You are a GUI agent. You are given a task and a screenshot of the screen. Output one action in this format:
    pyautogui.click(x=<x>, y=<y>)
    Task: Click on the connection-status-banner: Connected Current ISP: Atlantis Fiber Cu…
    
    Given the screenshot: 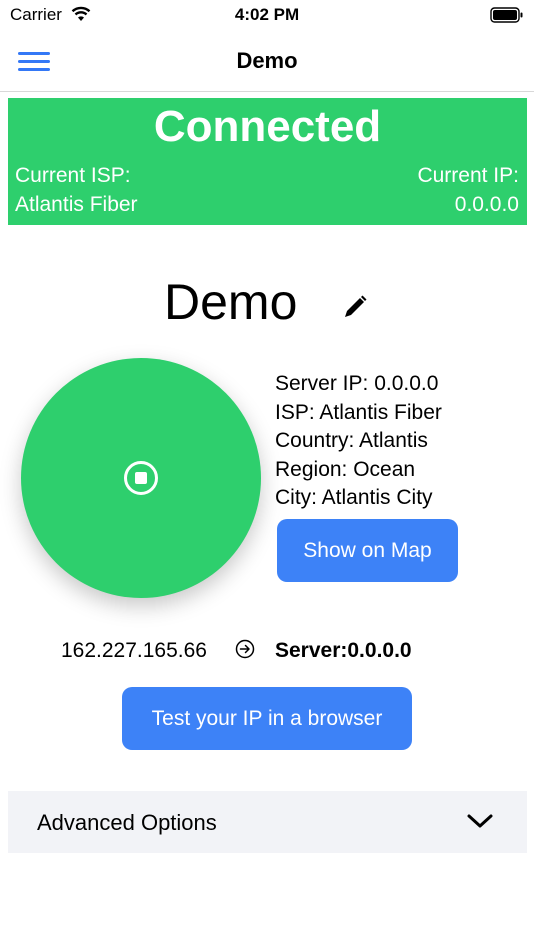 What is the action you would take?
    pyautogui.click(x=267, y=161)
    